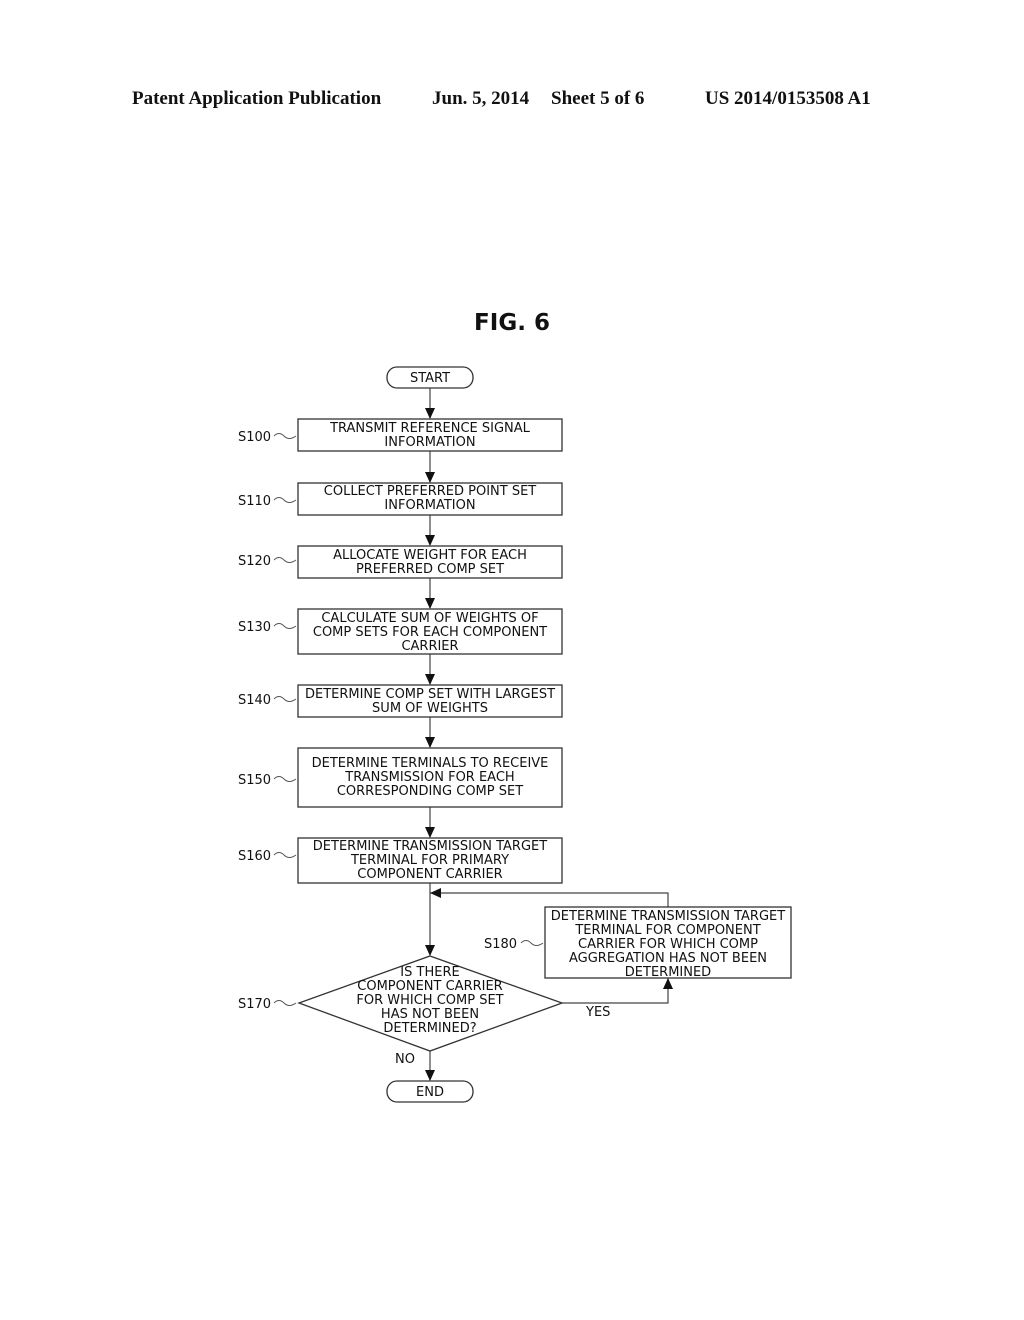  I want to click on step-text-line: CORRESPONDING COMP SET, so click(430, 791).